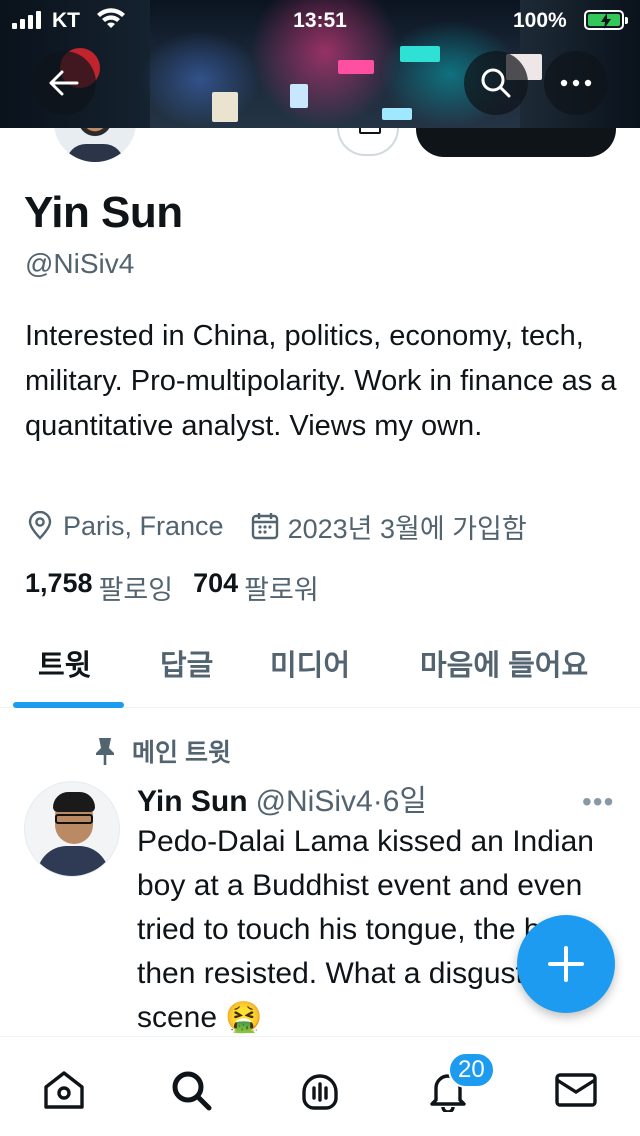 This screenshot has height=1136, width=640. What do you see at coordinates (399, 801) in the screenshot?
I see `tweet-age: ·6일` at bounding box center [399, 801].